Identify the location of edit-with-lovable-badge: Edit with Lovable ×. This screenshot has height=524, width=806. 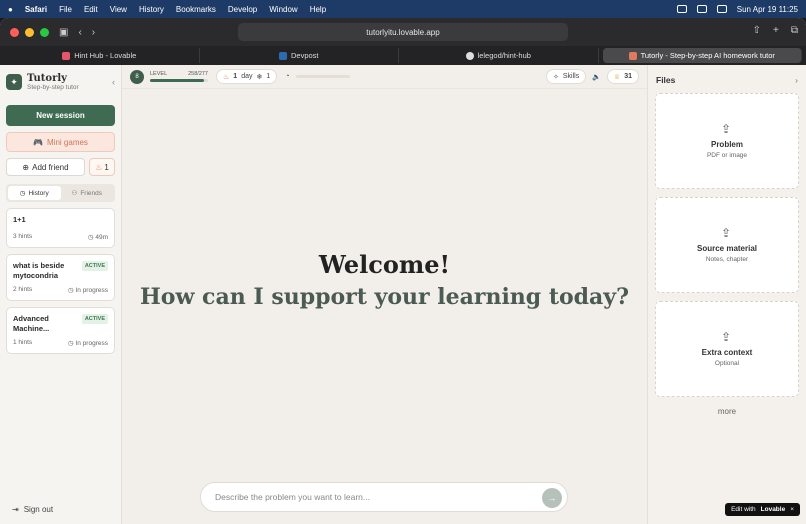
(762, 509).